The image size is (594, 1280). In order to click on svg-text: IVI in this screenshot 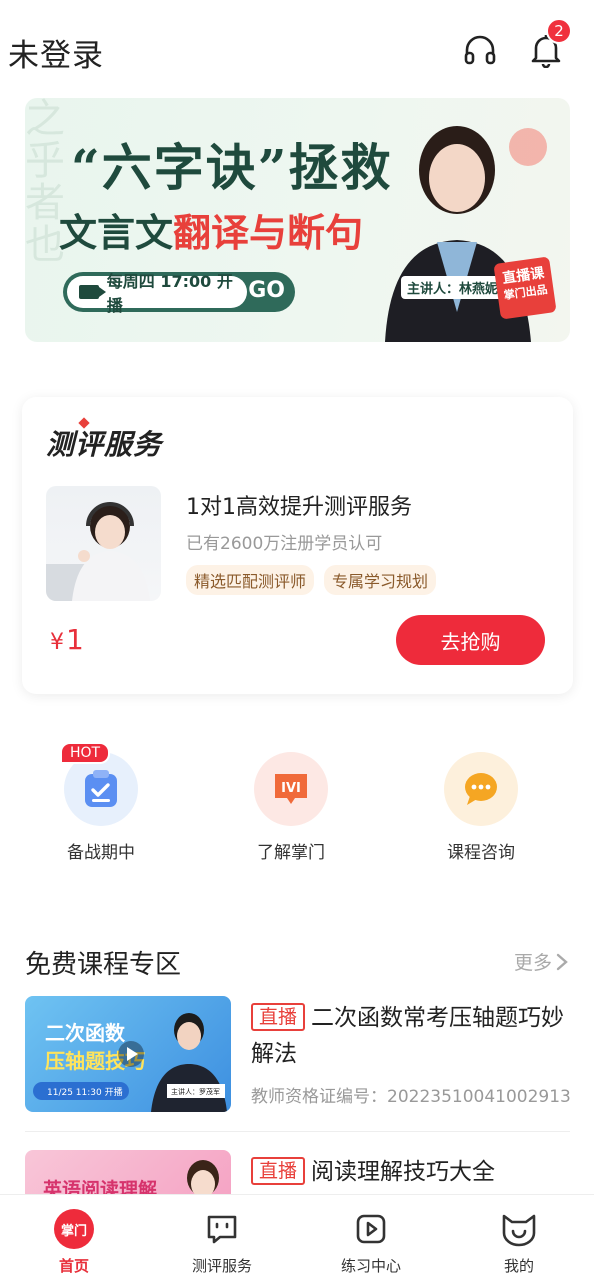, I will do `click(291, 788)`.